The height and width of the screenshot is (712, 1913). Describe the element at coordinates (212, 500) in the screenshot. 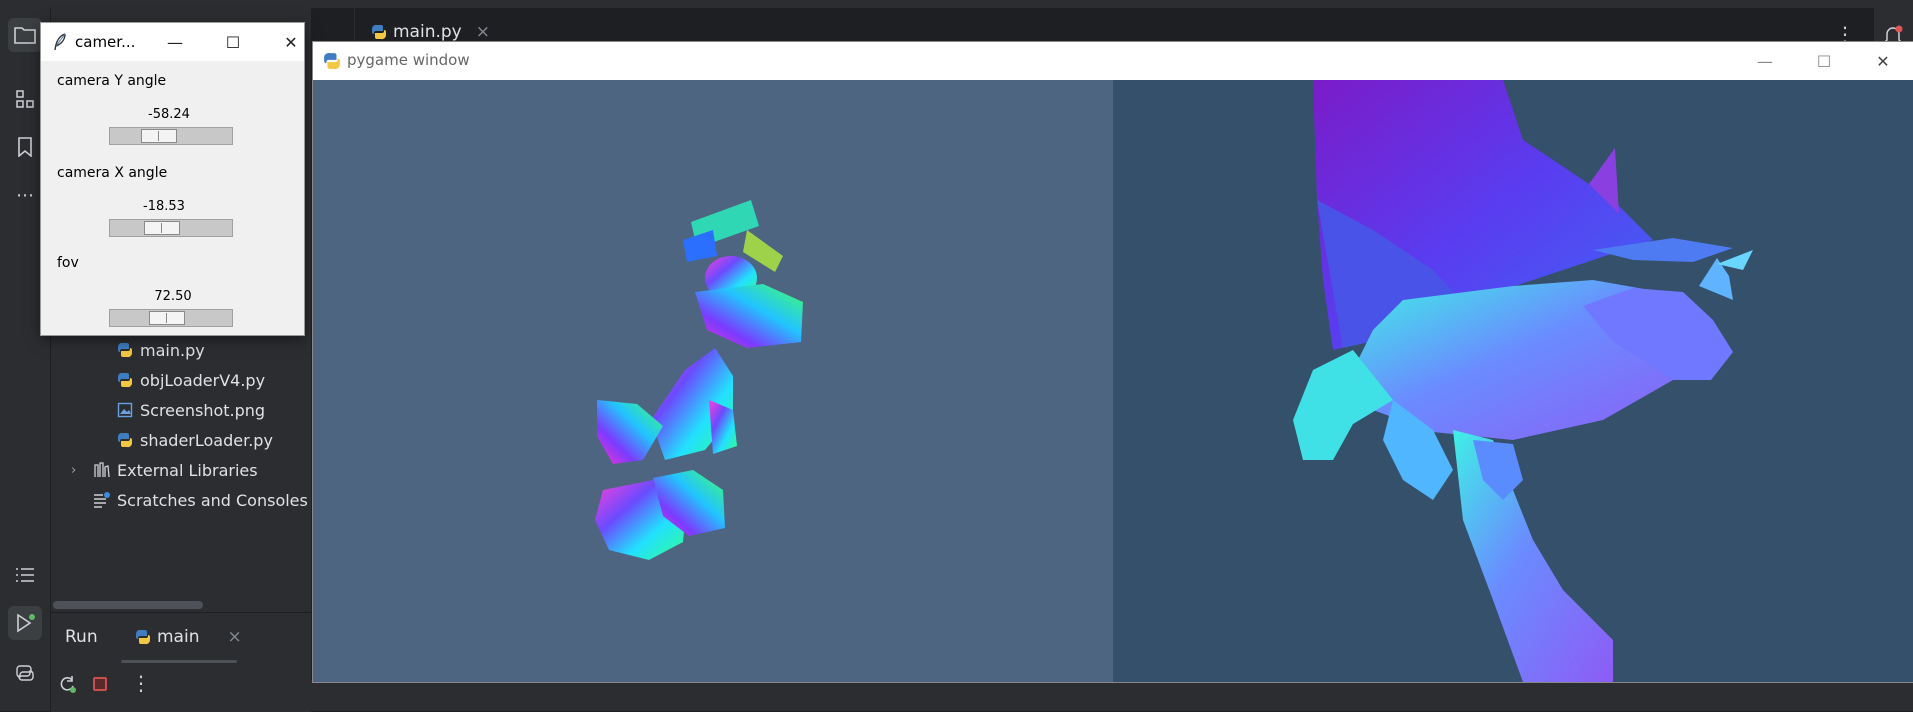

I see `tree-item-label: Scratches and Consoles` at that location.